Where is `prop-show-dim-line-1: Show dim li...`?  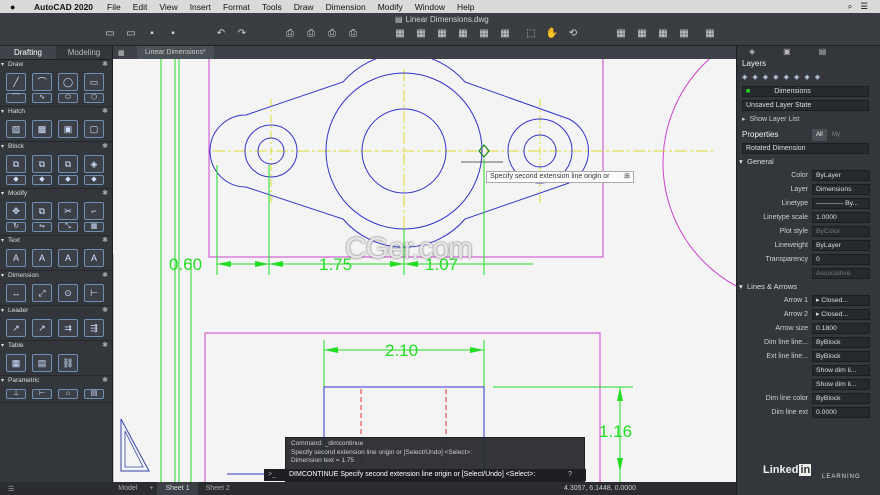 prop-show-dim-line-1: Show dim li... is located at coordinates (841, 370).